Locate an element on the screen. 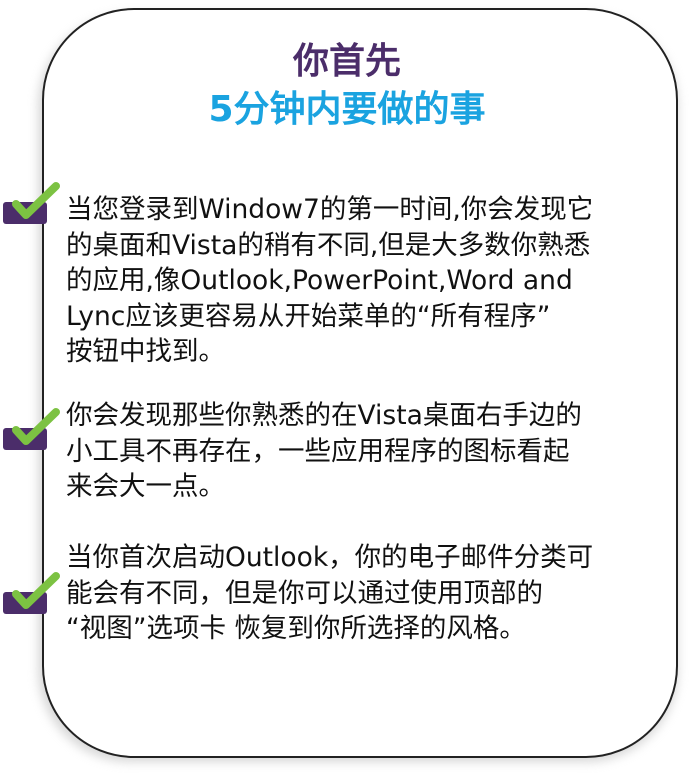  text-line: 的桌面和Vista的稍有不同,但是大多数你熟悉 is located at coordinates (328, 245).